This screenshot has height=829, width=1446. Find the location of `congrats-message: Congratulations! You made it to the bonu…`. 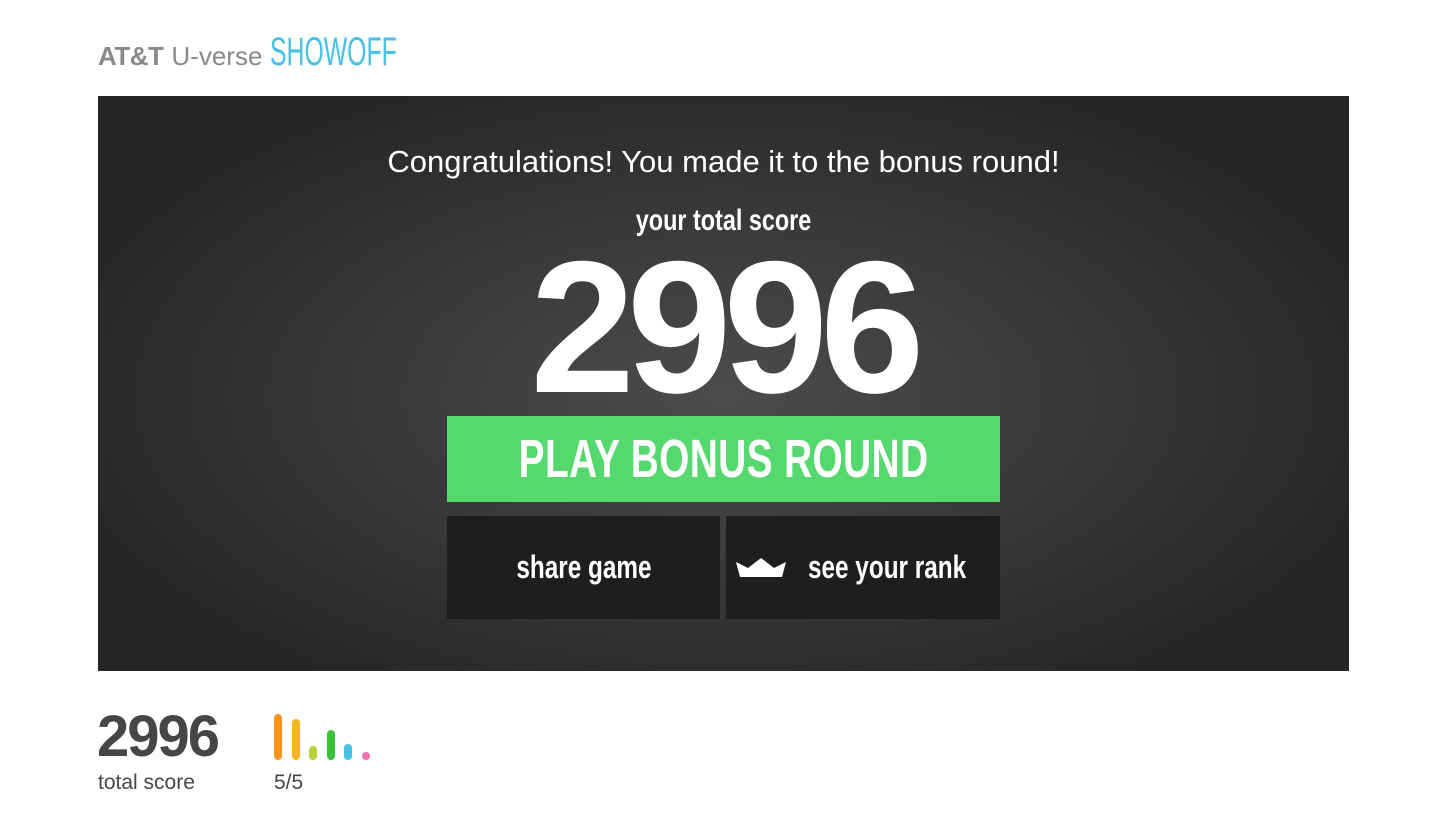

congrats-message: Congratulations! You made it to the bonu… is located at coordinates (723, 161).